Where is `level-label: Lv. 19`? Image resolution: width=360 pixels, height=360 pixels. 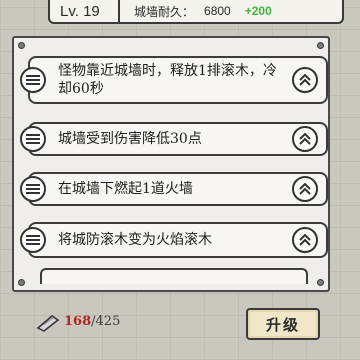 level-label: Lv. 19 is located at coordinates (85, 11).